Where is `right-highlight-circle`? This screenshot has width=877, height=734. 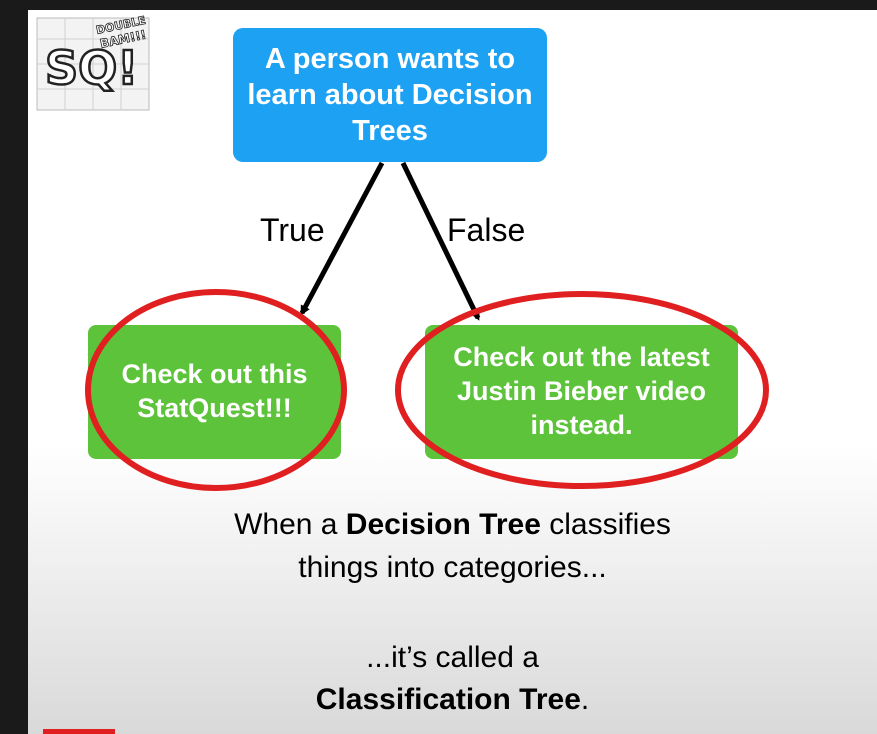
right-highlight-circle is located at coordinates (582, 390).